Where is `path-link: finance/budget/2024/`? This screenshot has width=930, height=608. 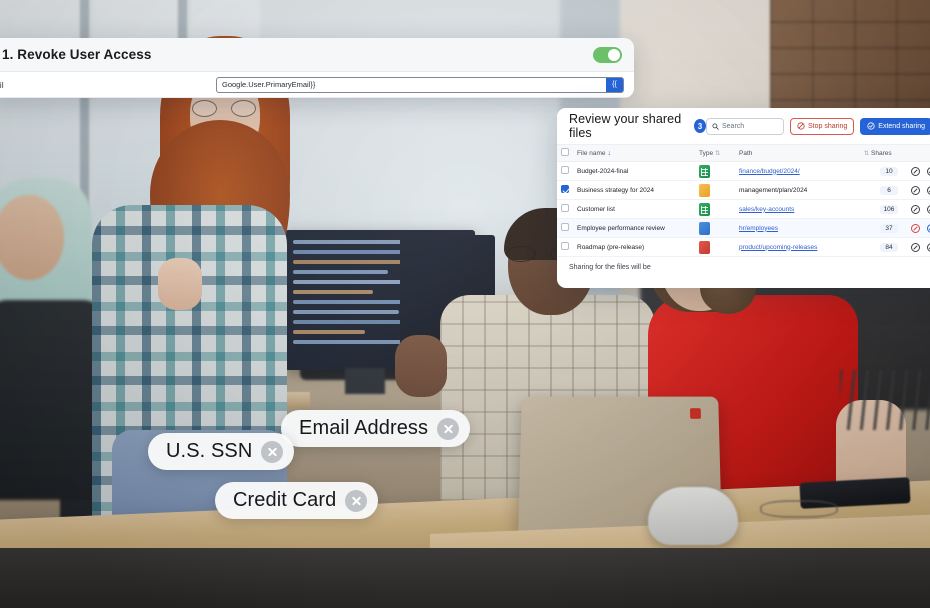 path-link: finance/budget/2024/ is located at coordinates (769, 171).